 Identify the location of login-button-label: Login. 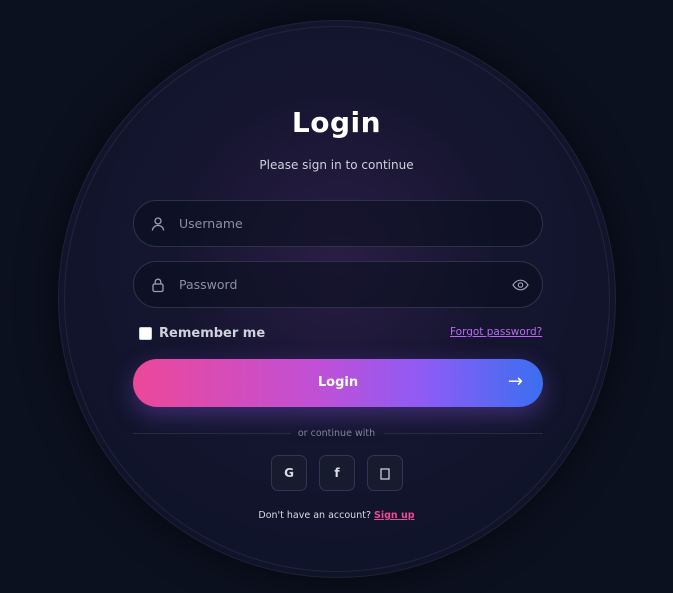
(338, 382).